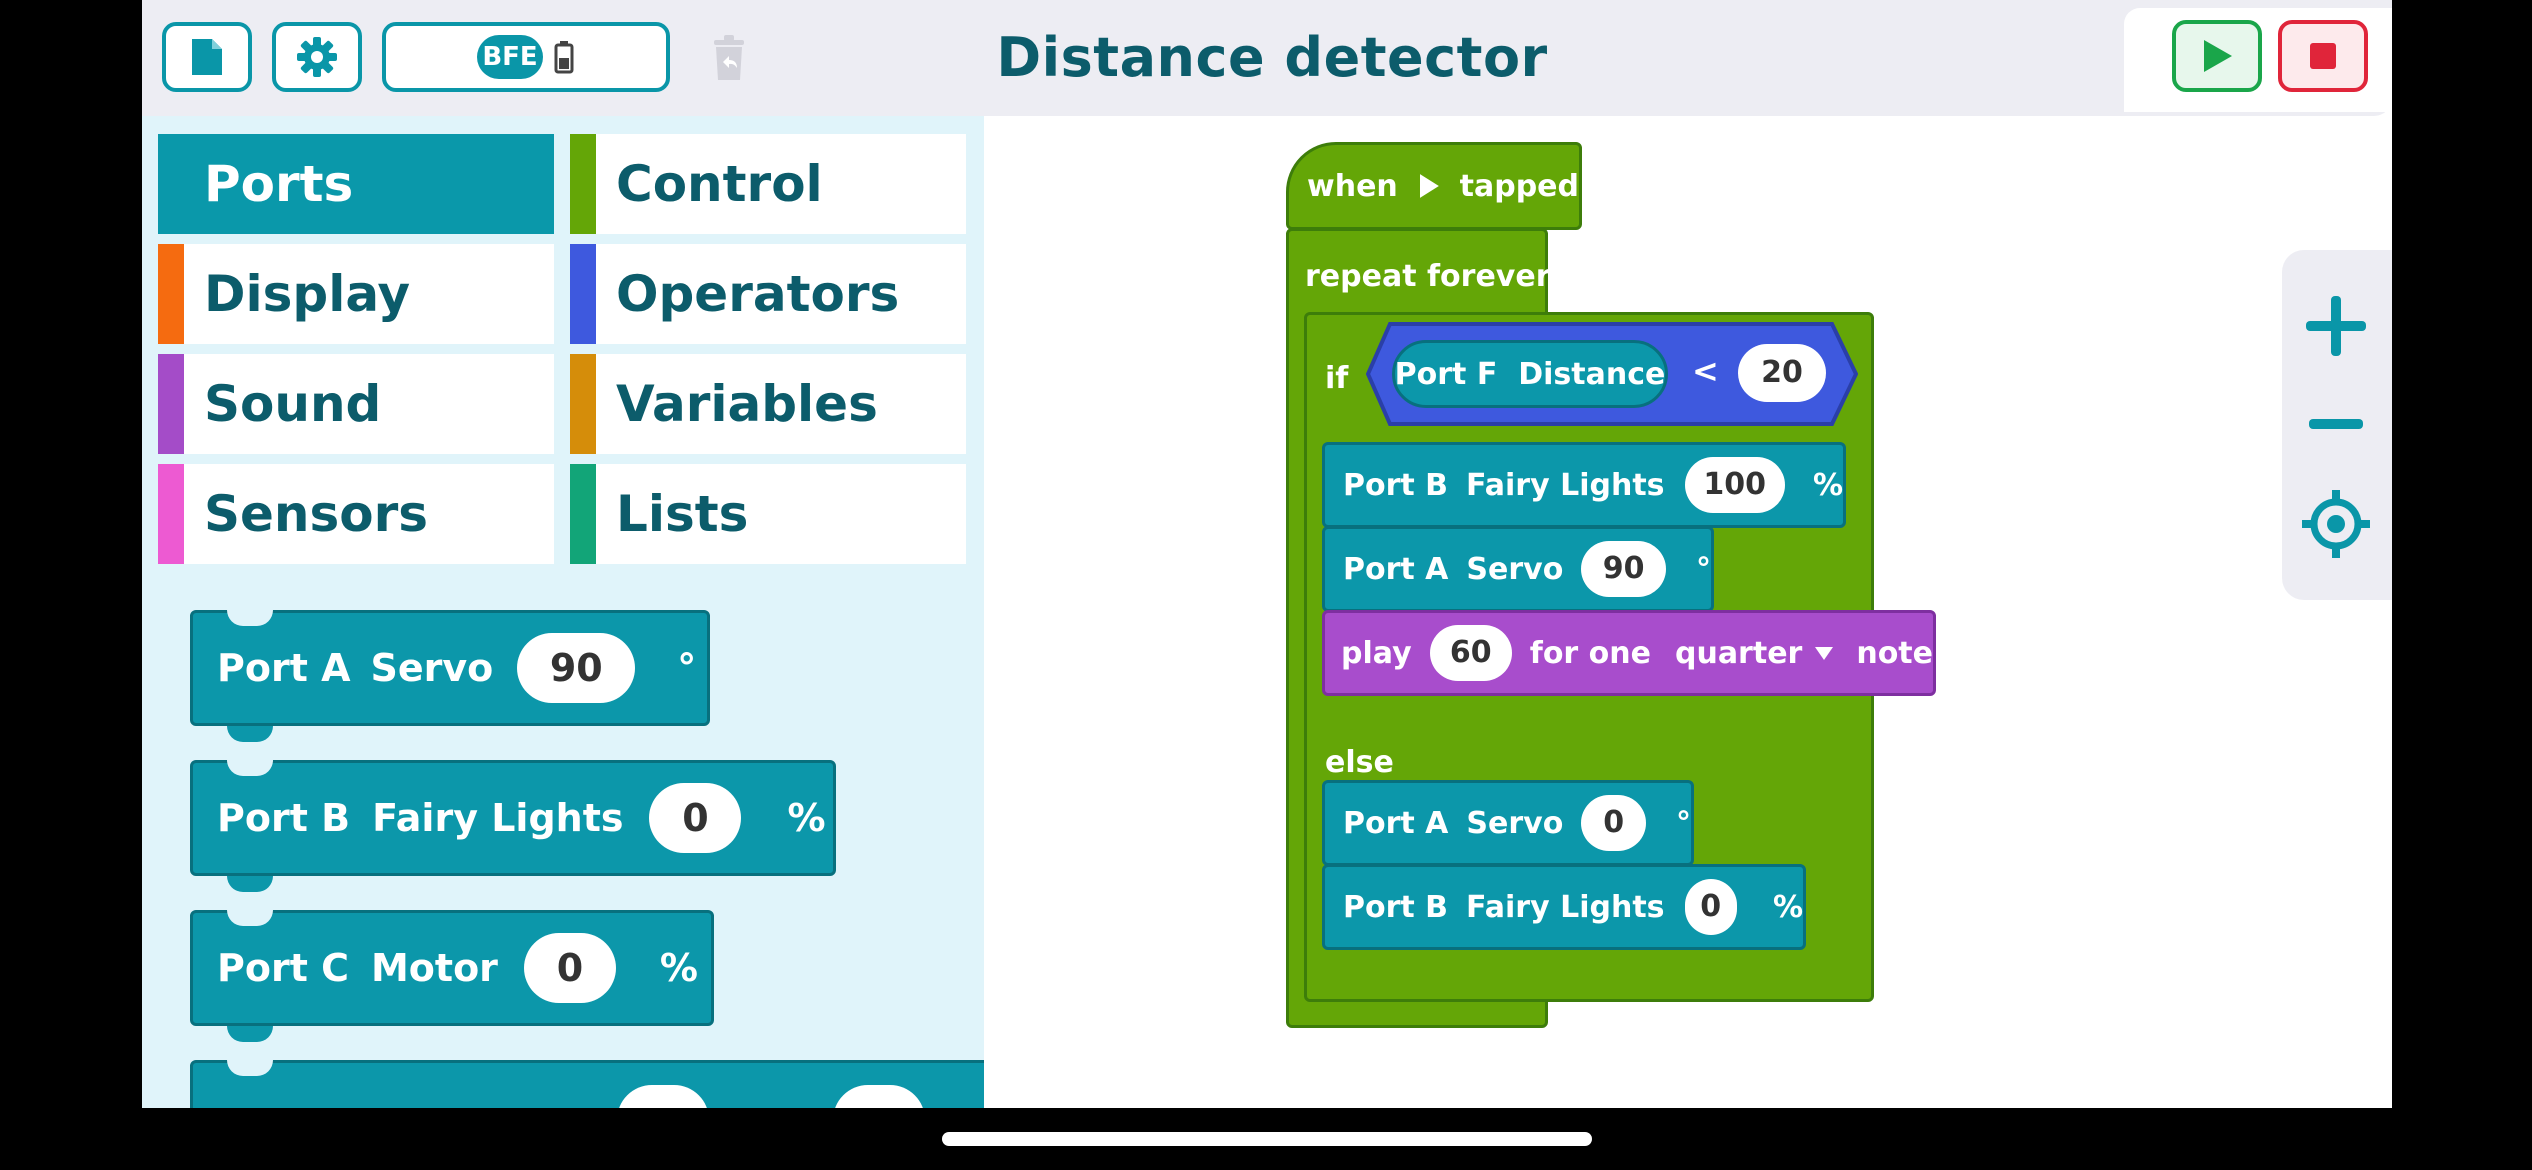 The height and width of the screenshot is (1170, 2532). I want to click on else-servo-block: Port A Servo 0 °, so click(1508, 823).